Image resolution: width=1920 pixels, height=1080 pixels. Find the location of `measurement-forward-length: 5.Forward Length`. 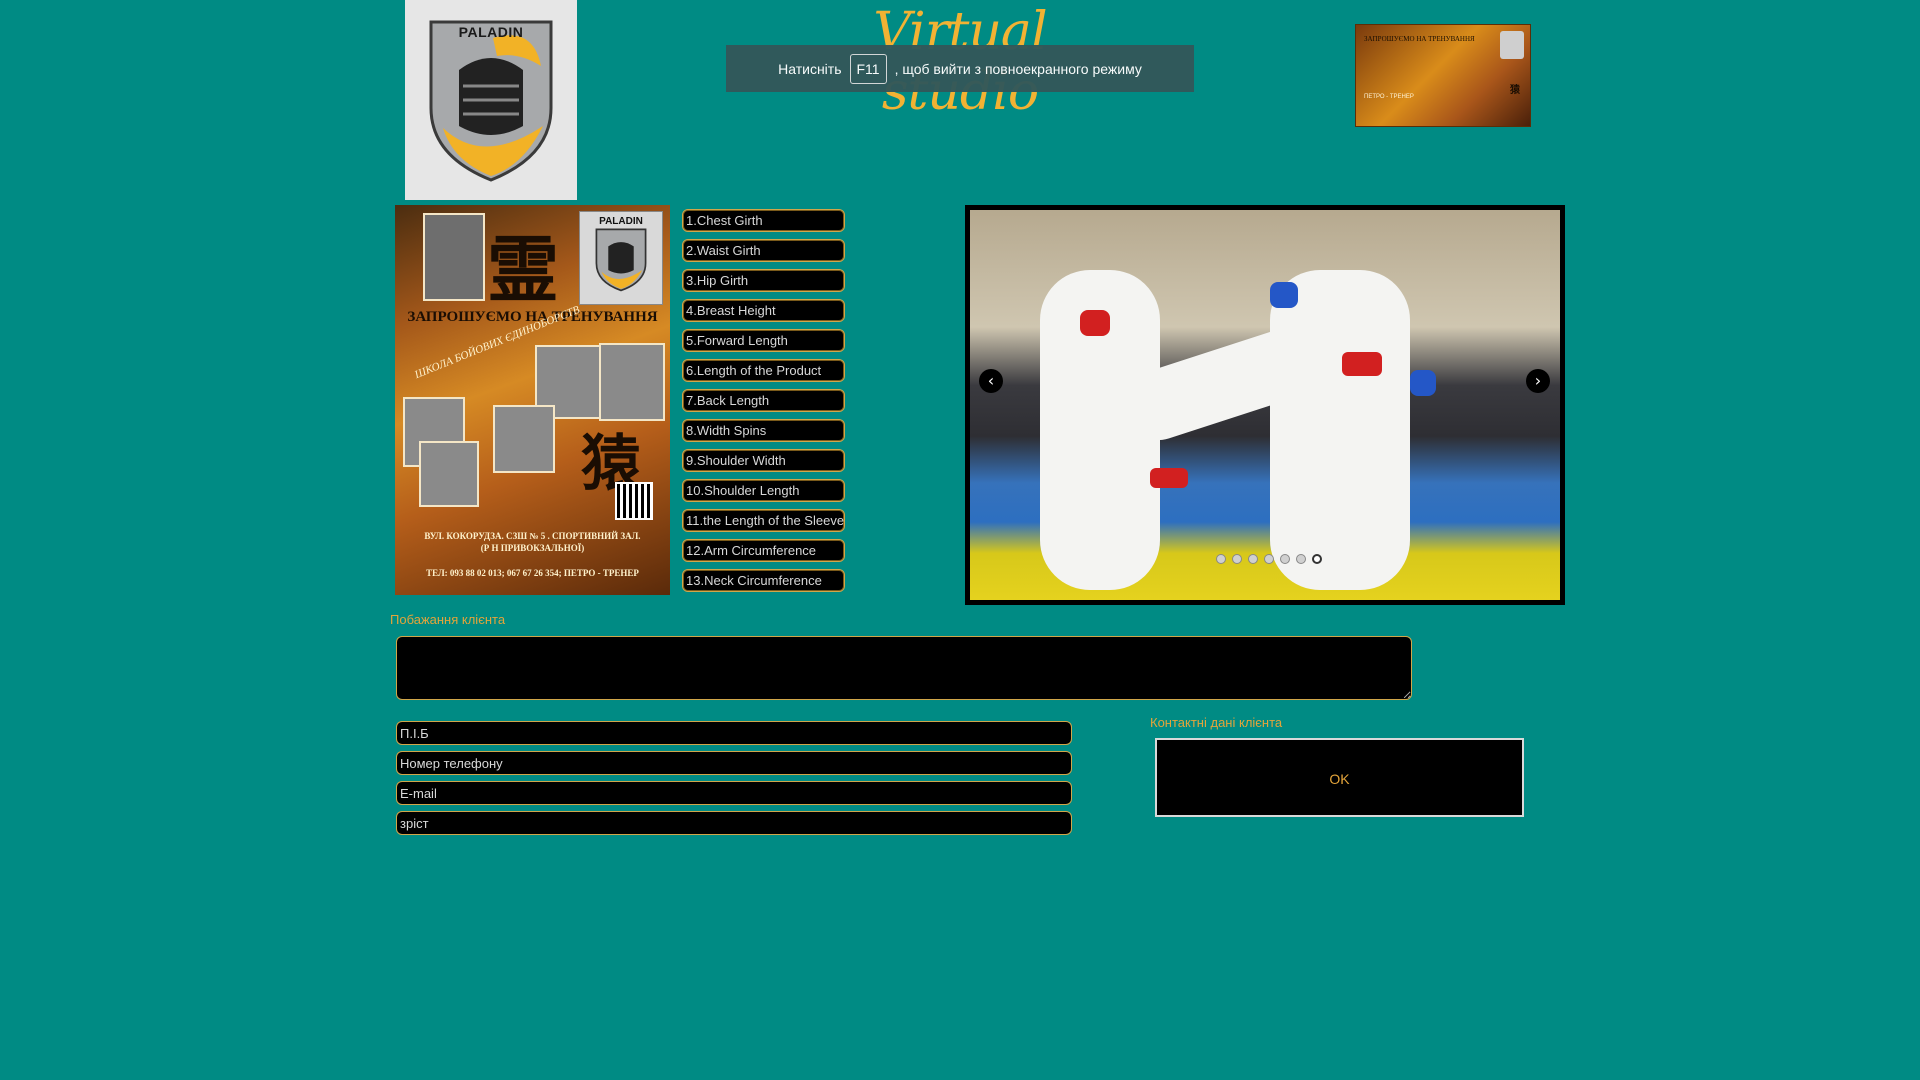

measurement-forward-length: 5.Forward Length is located at coordinates (763, 340).